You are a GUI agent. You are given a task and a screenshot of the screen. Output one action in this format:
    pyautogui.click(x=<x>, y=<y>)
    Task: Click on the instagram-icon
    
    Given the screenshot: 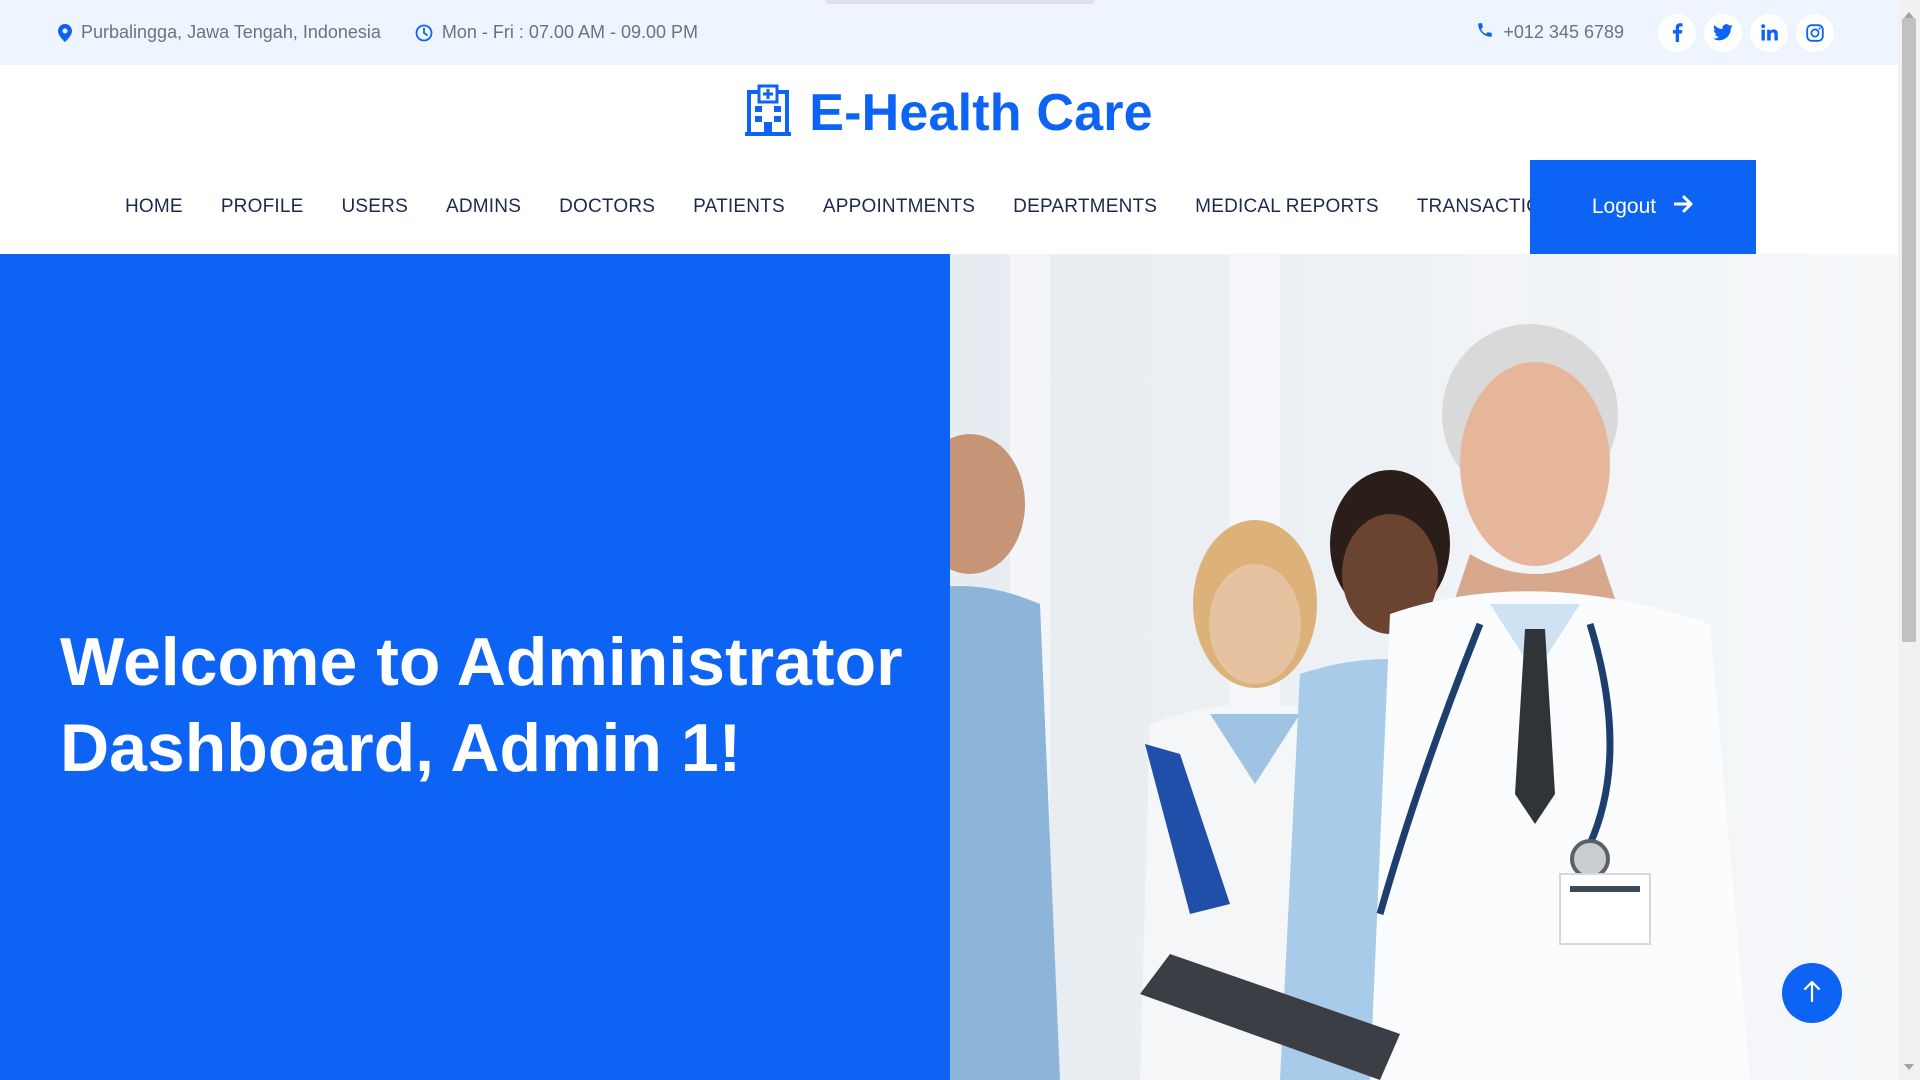 What is the action you would take?
    pyautogui.click(x=1815, y=32)
    